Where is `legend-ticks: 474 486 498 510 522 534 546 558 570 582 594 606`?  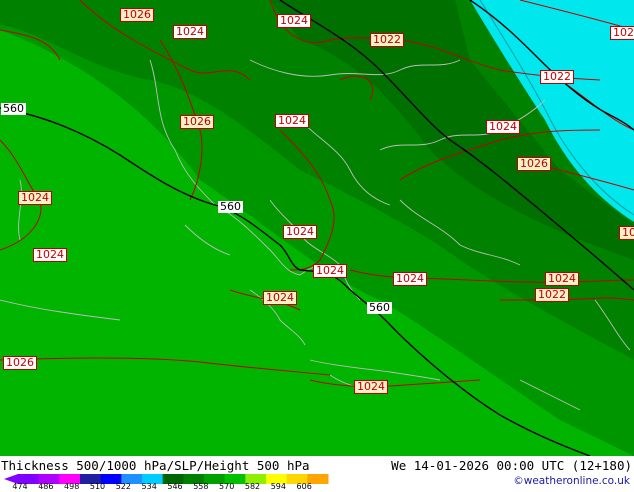 legend-ticks: 474 486 498 510 522 534 546 558 570 582 594 606 is located at coordinates (170, 487).